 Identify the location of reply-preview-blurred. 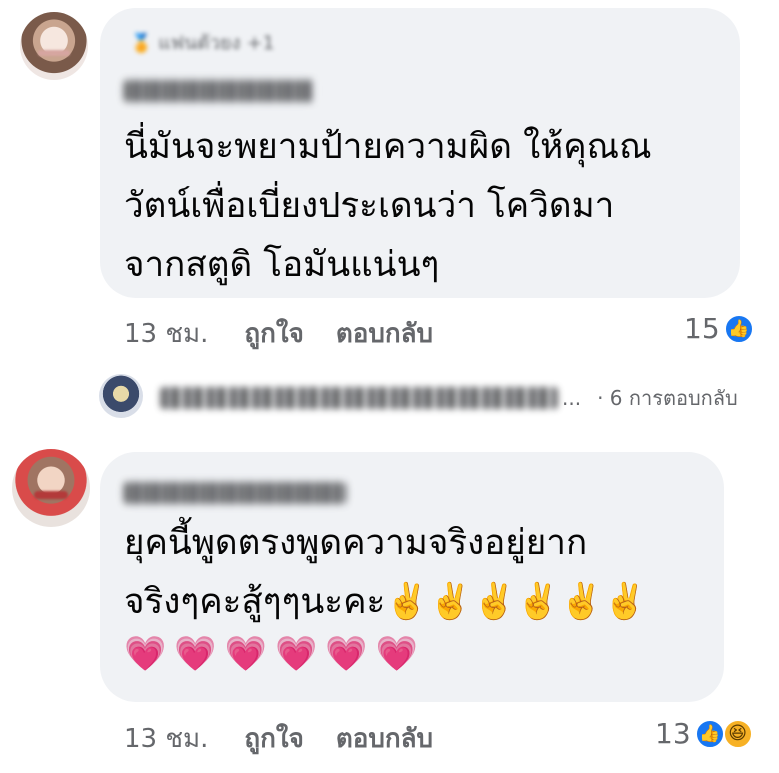
(359, 398).